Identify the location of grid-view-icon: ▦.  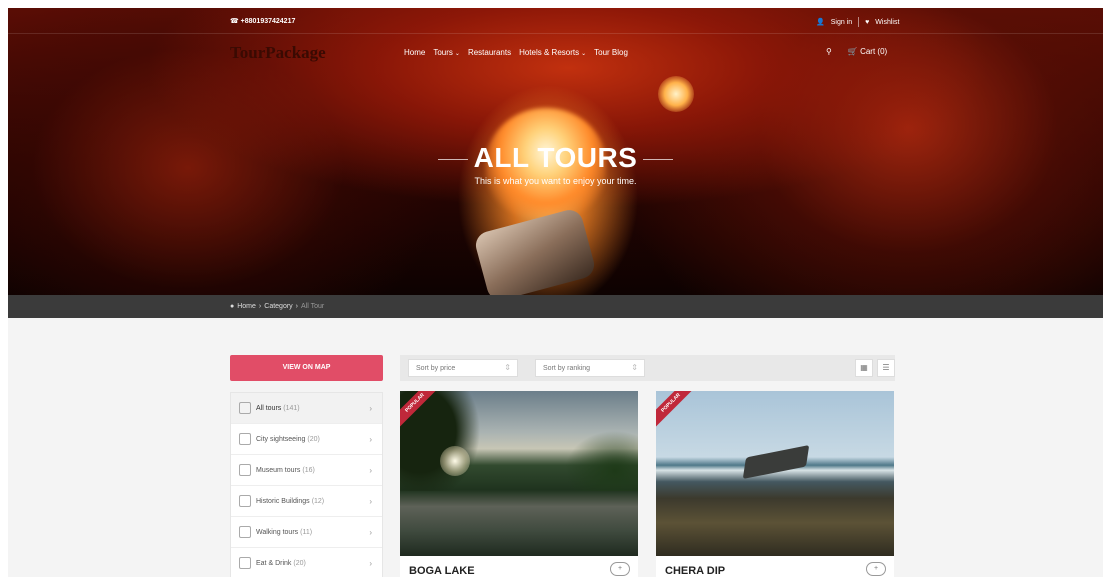
(864, 368).